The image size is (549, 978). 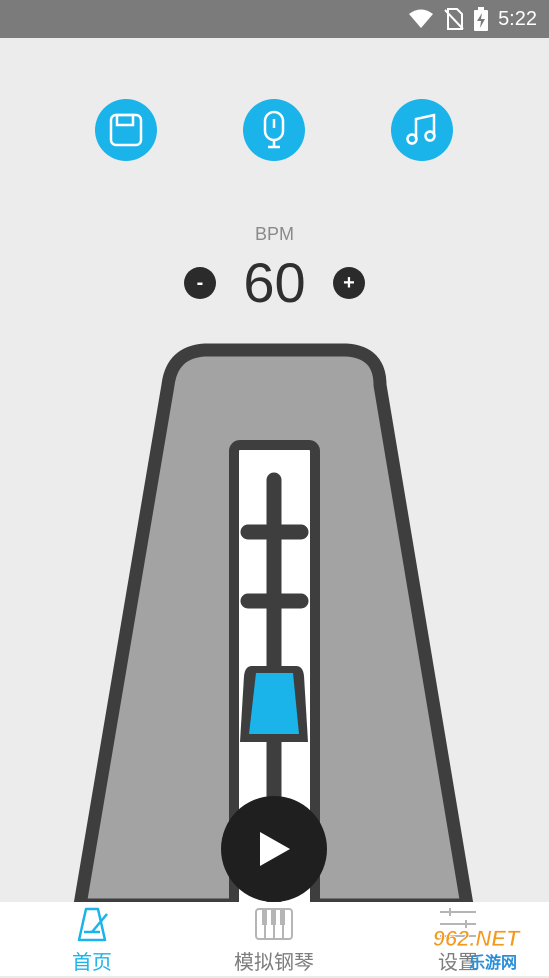 I want to click on watermark-logo-icon: 962.NET 乐游网, so click(x=476, y=949).